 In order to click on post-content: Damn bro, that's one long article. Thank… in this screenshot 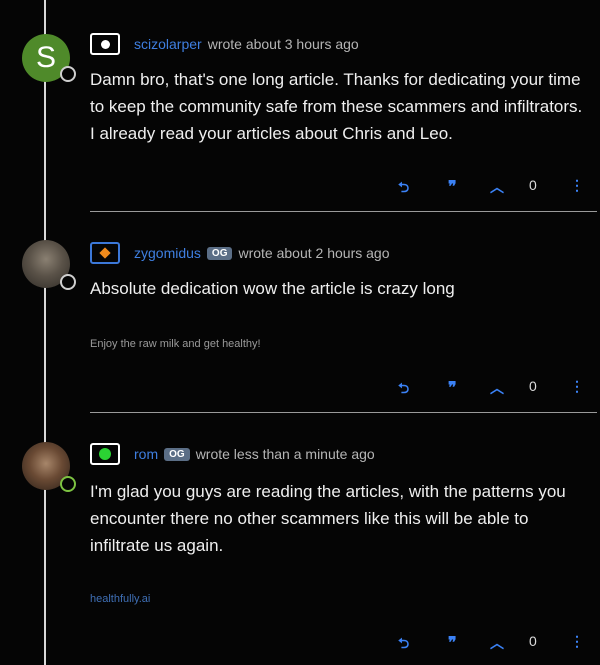, I will do `click(336, 106)`.